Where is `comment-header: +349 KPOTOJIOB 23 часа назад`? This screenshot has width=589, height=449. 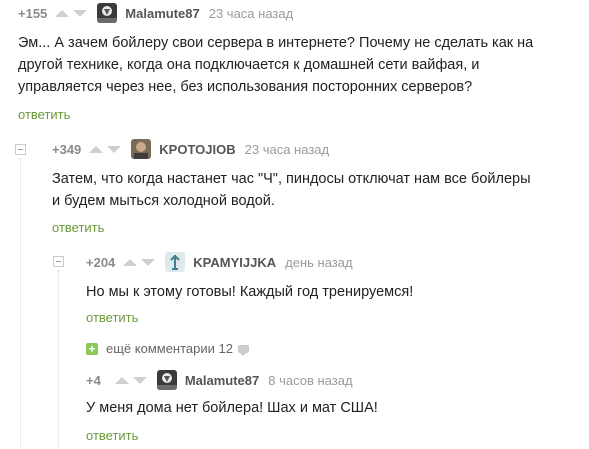 comment-header: +349 KPOTOJIOB 23 часа назад is located at coordinates (190, 149).